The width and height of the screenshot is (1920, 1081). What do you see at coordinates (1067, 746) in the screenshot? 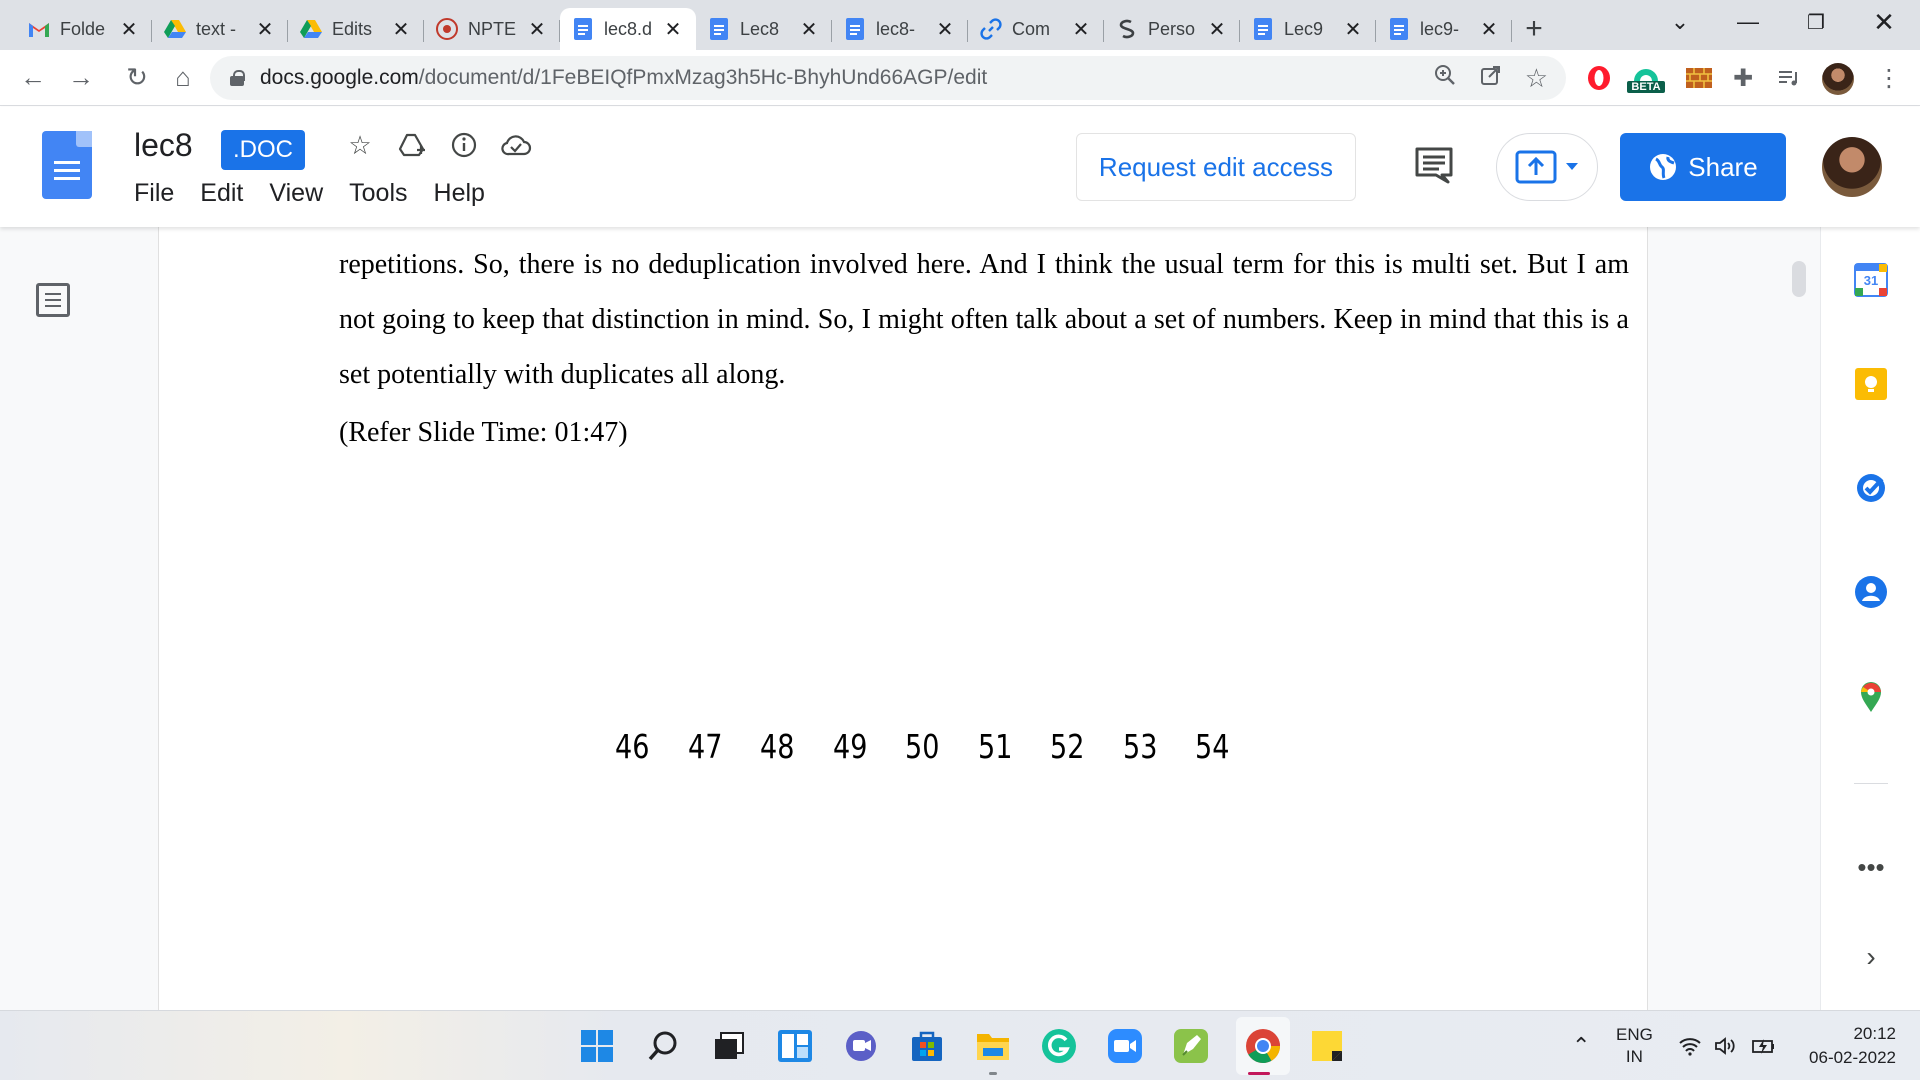
I see `sequence-number: 52` at bounding box center [1067, 746].